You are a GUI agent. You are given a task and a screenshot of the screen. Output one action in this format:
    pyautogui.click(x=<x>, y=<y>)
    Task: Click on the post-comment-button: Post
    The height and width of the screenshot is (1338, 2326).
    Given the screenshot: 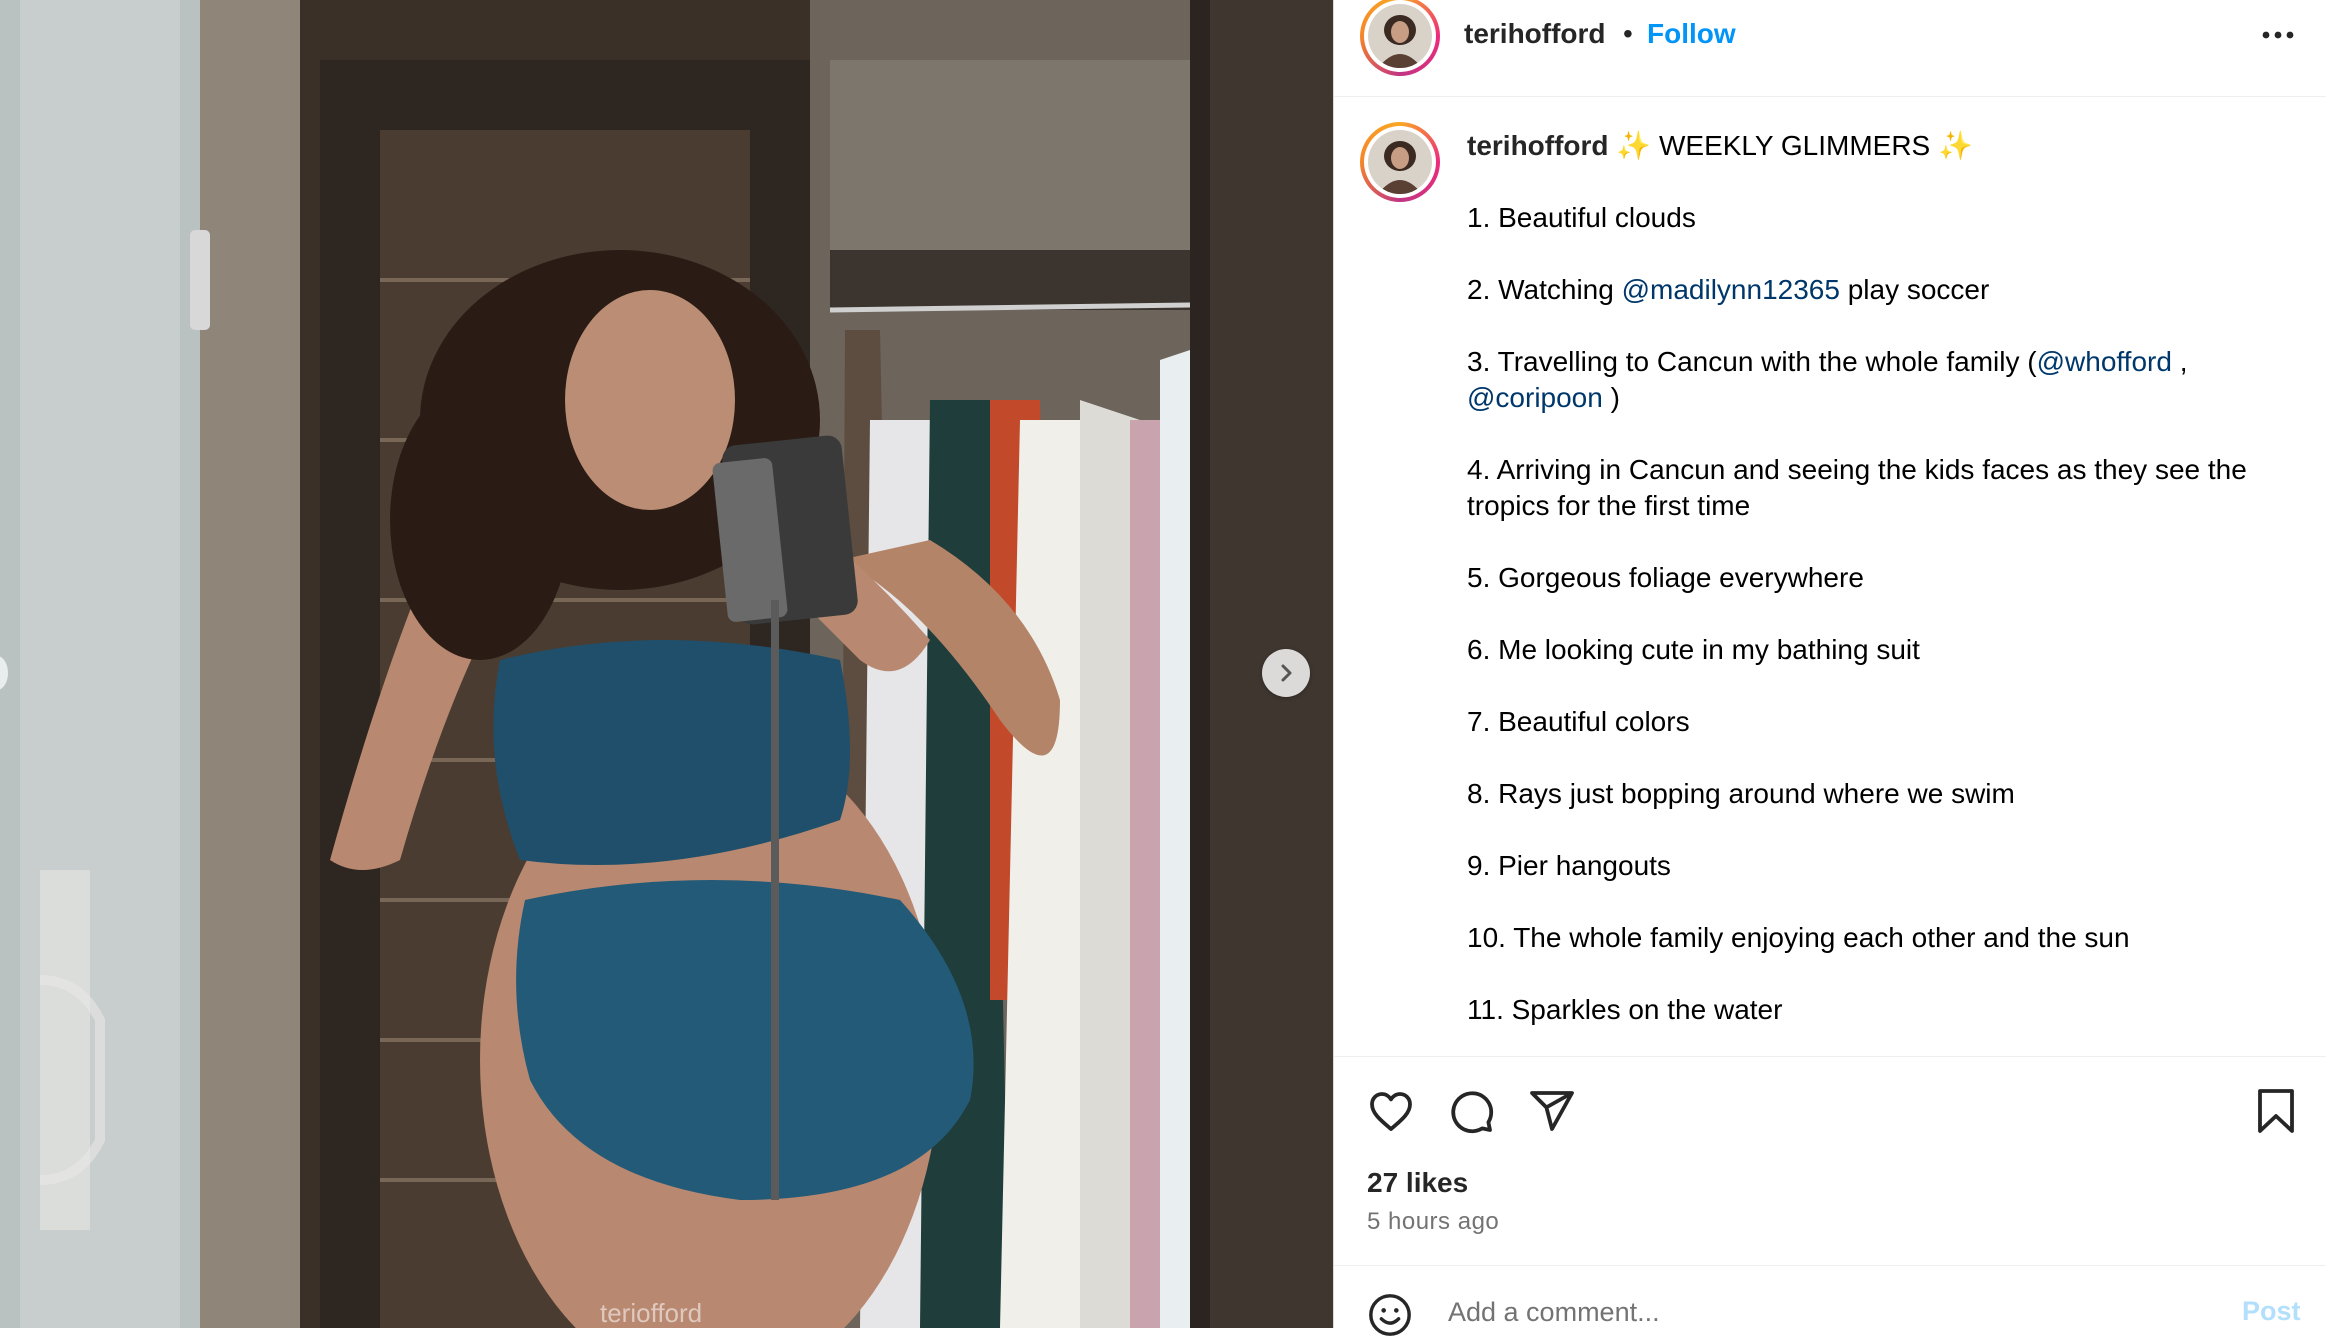 What is the action you would take?
    pyautogui.click(x=2271, y=1311)
    